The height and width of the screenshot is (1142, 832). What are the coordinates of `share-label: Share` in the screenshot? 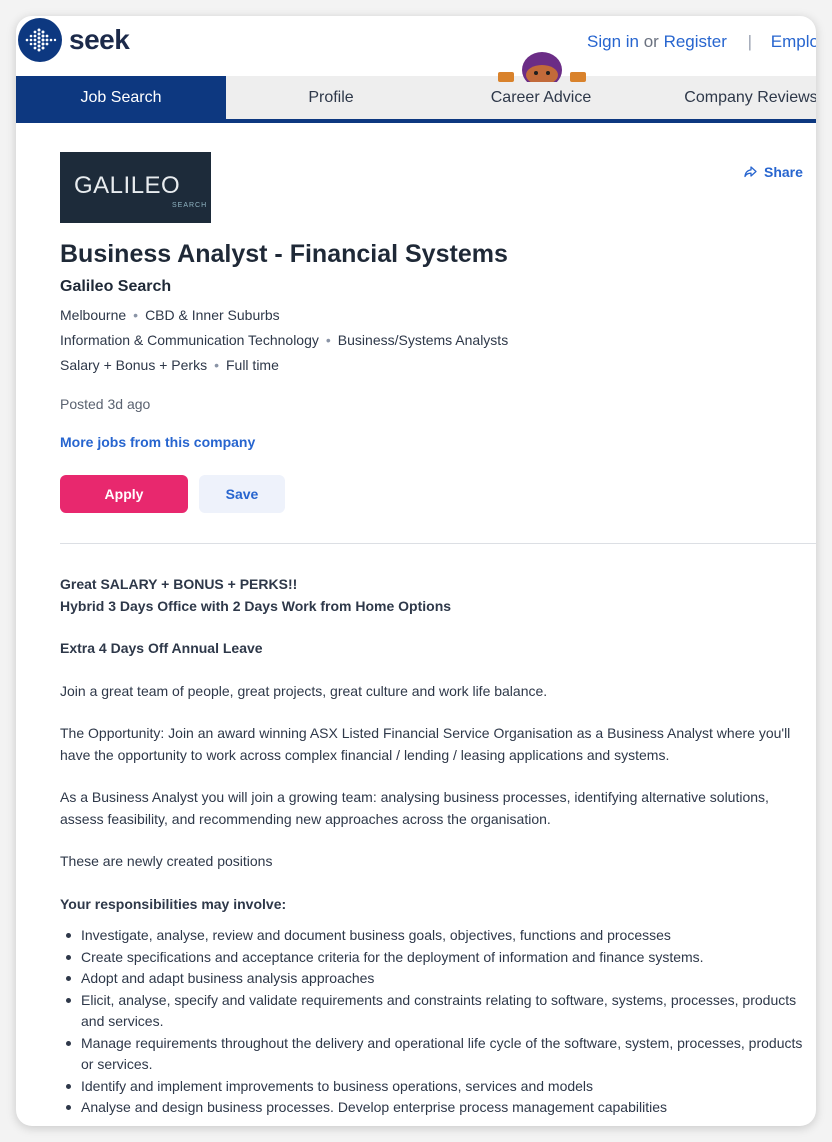 It's located at (783, 172).